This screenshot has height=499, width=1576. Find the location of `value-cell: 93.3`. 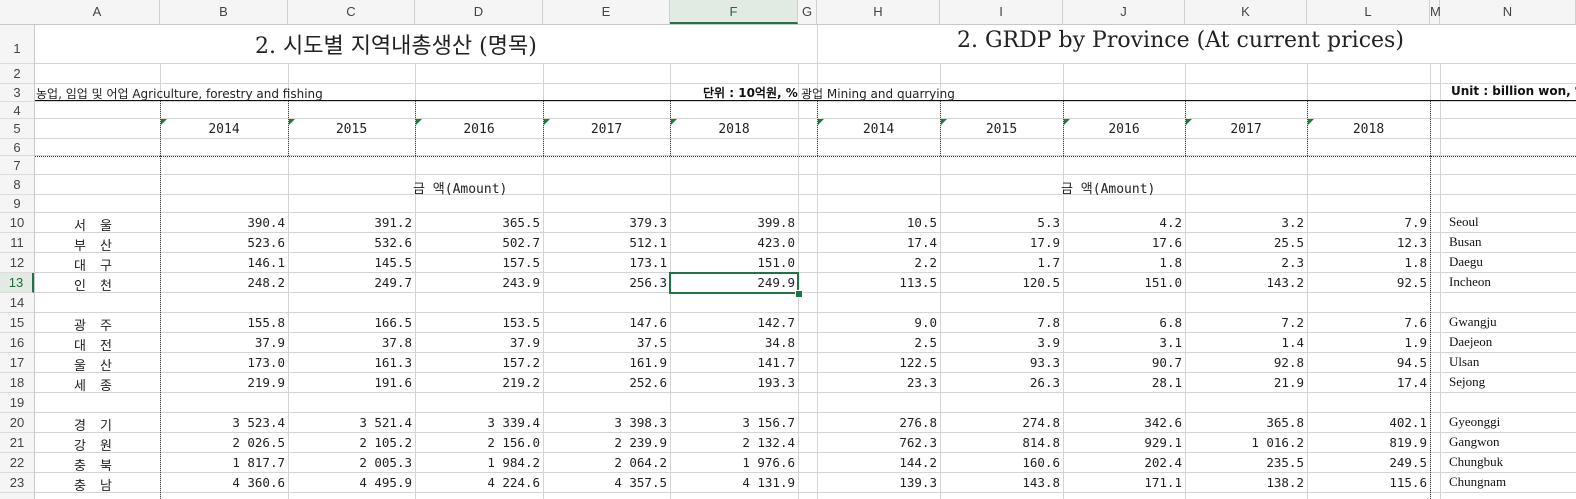

value-cell: 93.3 is located at coordinates (1000, 362).